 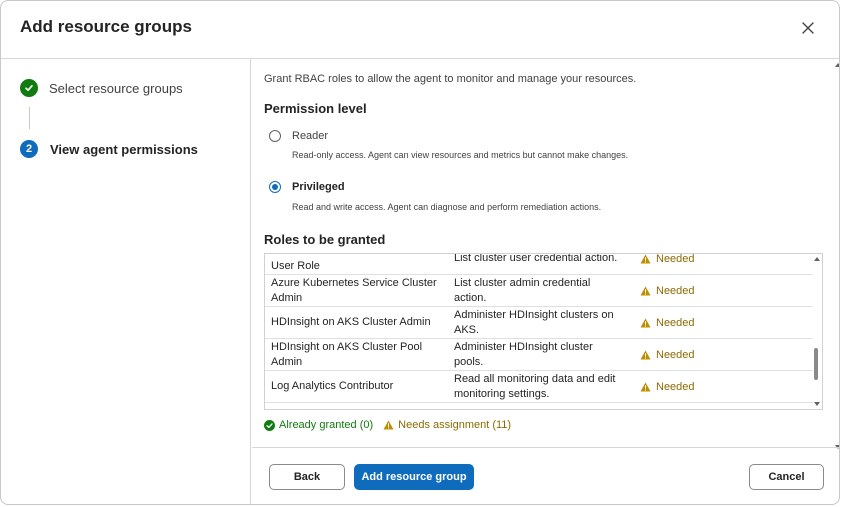 What do you see at coordinates (124, 149) in the screenshot?
I see `step-label: View agent permissions` at bounding box center [124, 149].